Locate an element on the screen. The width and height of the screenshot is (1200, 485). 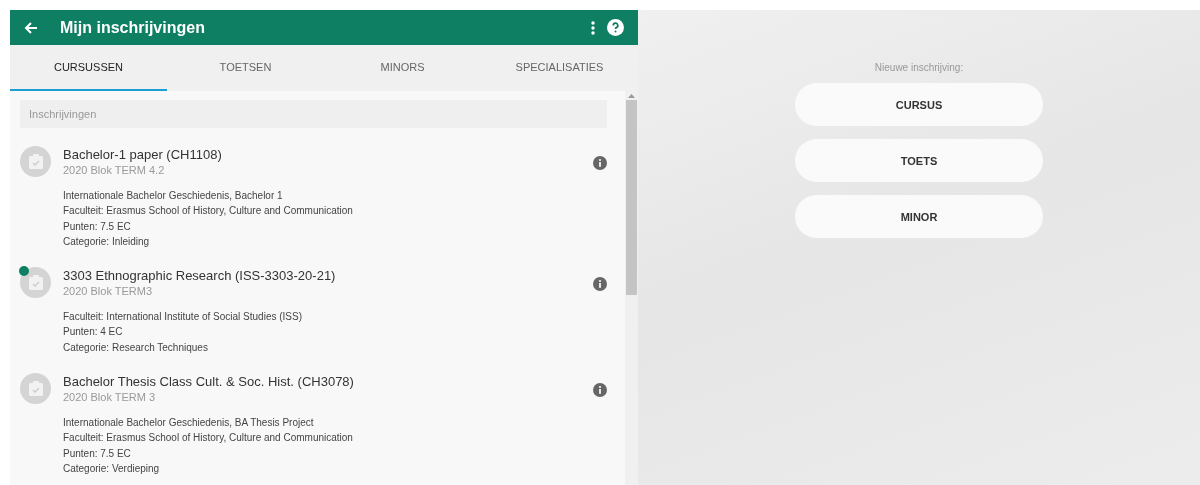
course-title: Bachelor-1 paper (CH1108) is located at coordinates (143, 154).